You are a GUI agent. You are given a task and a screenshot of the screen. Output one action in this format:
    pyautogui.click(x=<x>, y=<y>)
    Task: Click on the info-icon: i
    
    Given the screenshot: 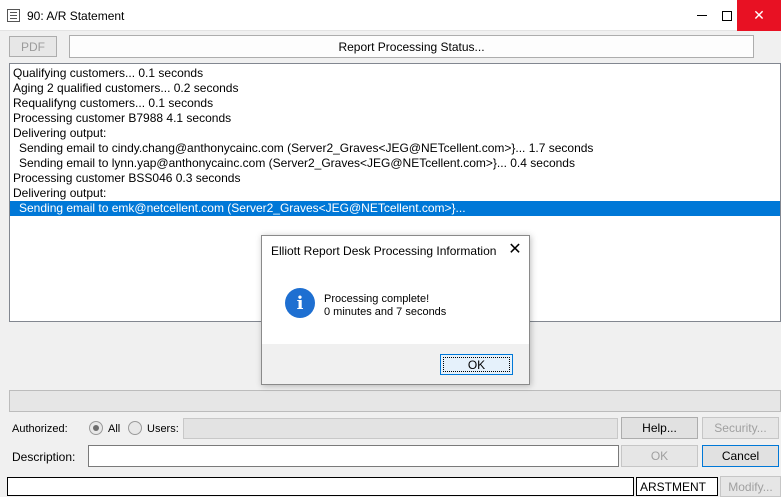 What is the action you would take?
    pyautogui.click(x=300, y=303)
    